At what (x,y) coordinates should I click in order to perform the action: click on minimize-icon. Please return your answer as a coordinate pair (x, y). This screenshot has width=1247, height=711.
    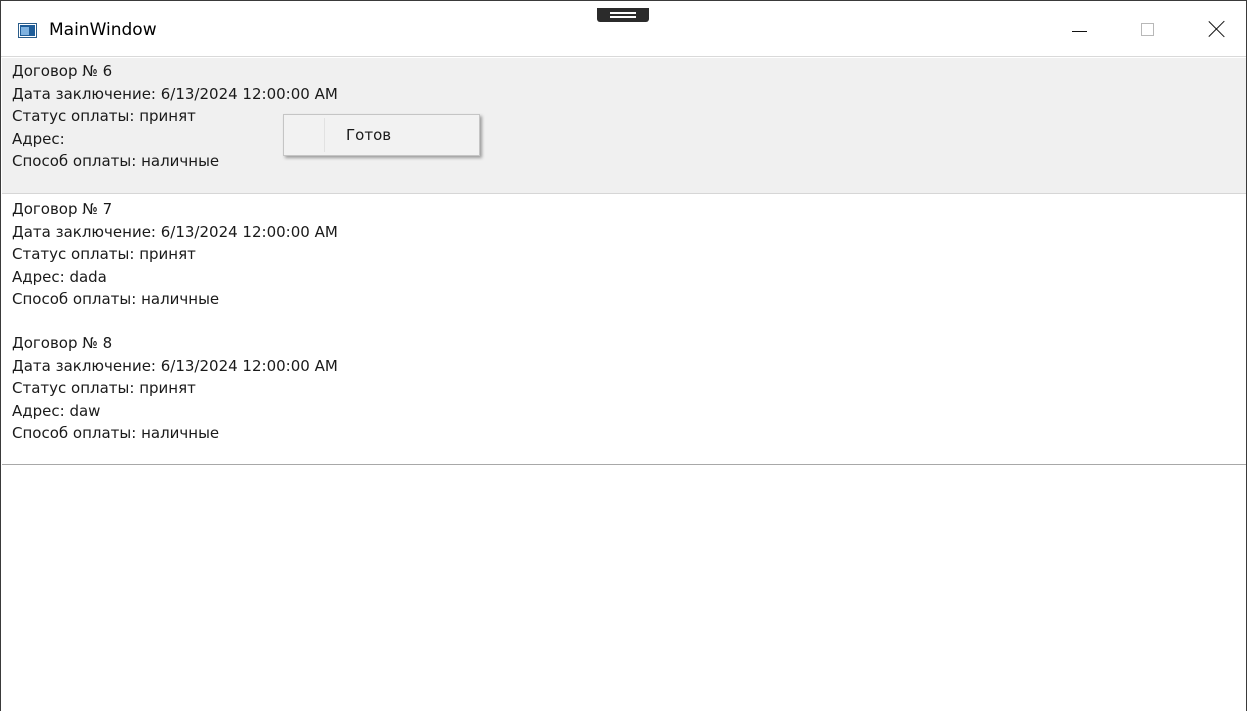
    Looking at the image, I should click on (1079, 31).